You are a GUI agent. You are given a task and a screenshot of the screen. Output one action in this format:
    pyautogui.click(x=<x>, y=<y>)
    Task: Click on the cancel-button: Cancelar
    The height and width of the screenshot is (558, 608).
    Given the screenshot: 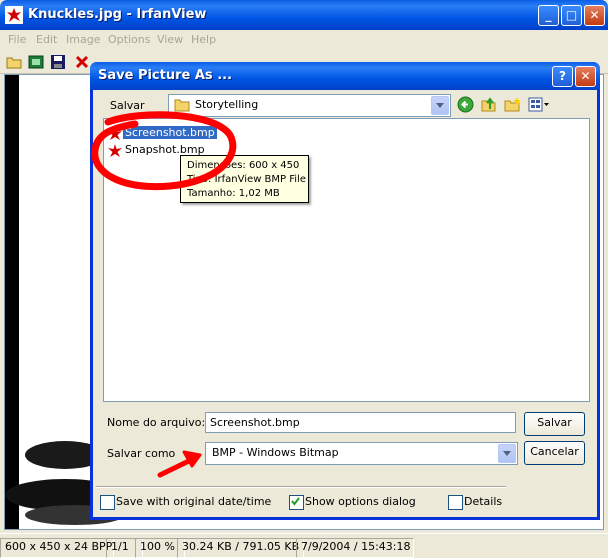 What is the action you would take?
    pyautogui.click(x=554, y=453)
    